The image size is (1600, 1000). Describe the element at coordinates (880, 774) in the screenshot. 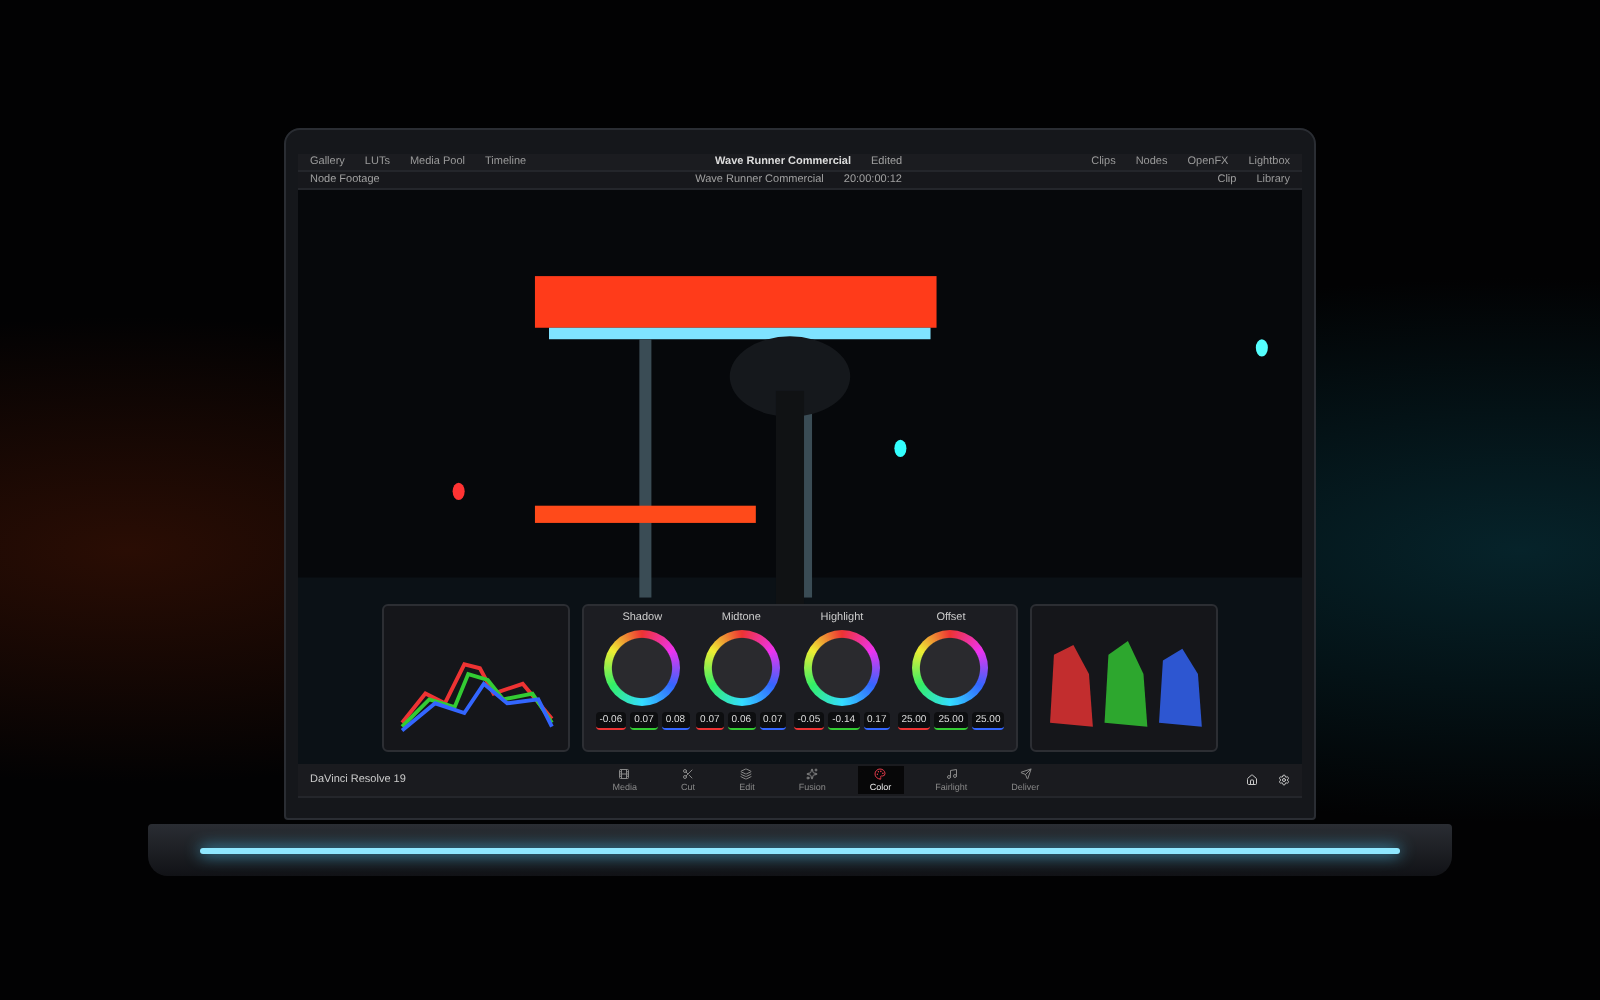

I see `palette-icon` at that location.